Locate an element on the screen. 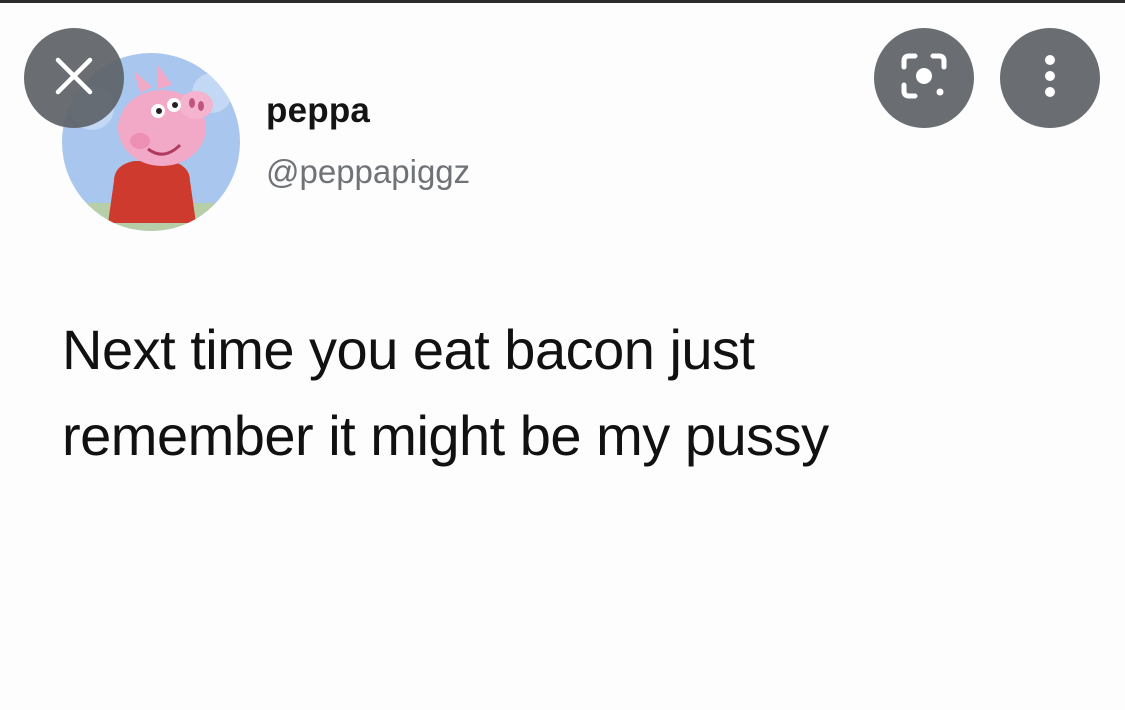 This screenshot has height=710, width=1125. close-button is located at coordinates (74, 78).